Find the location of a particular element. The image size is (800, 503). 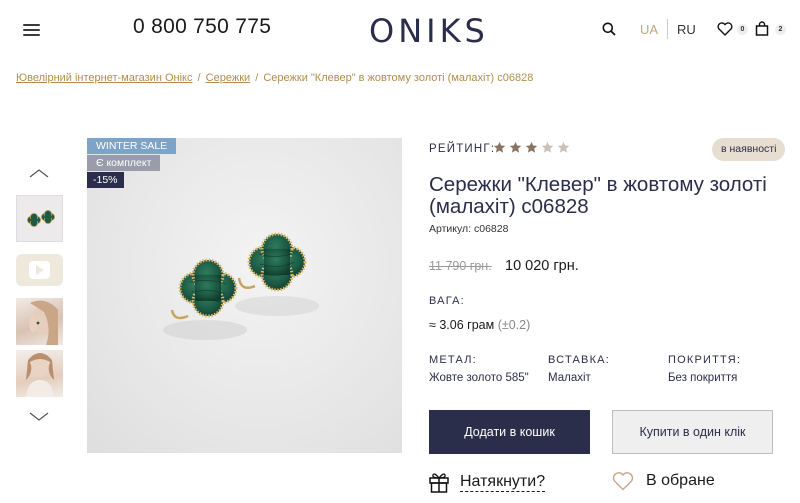

weight-label: ВАГА: is located at coordinates (447, 301).